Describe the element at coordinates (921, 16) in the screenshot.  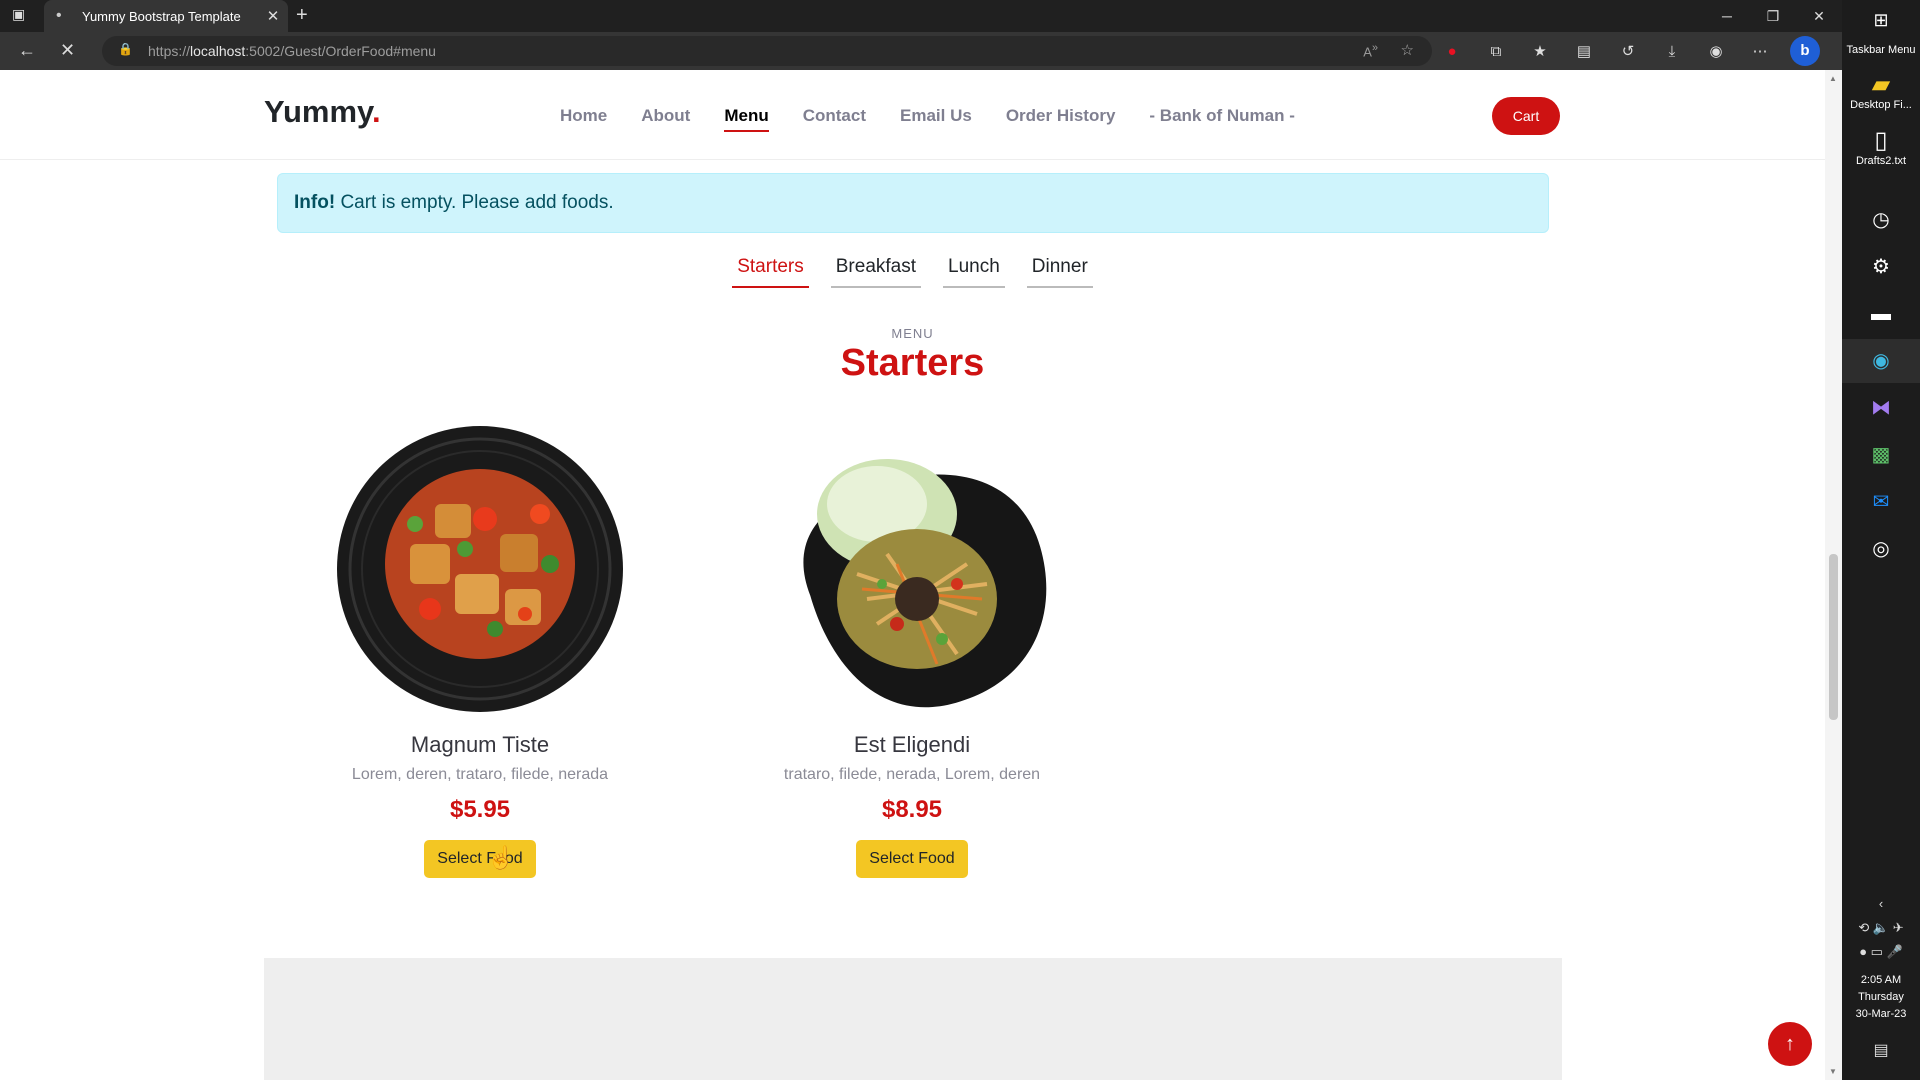
I see `browser-tab-bar: ▣ • Yummy Bootstrap Template ✕ + ─ ❐ ✕` at that location.